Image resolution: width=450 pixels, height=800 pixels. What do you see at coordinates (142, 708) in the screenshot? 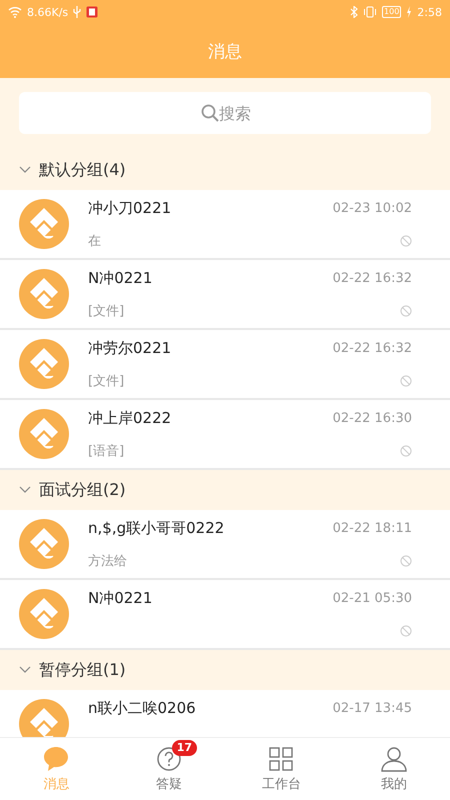
I see `contact-name: n联小二唉0206` at bounding box center [142, 708].